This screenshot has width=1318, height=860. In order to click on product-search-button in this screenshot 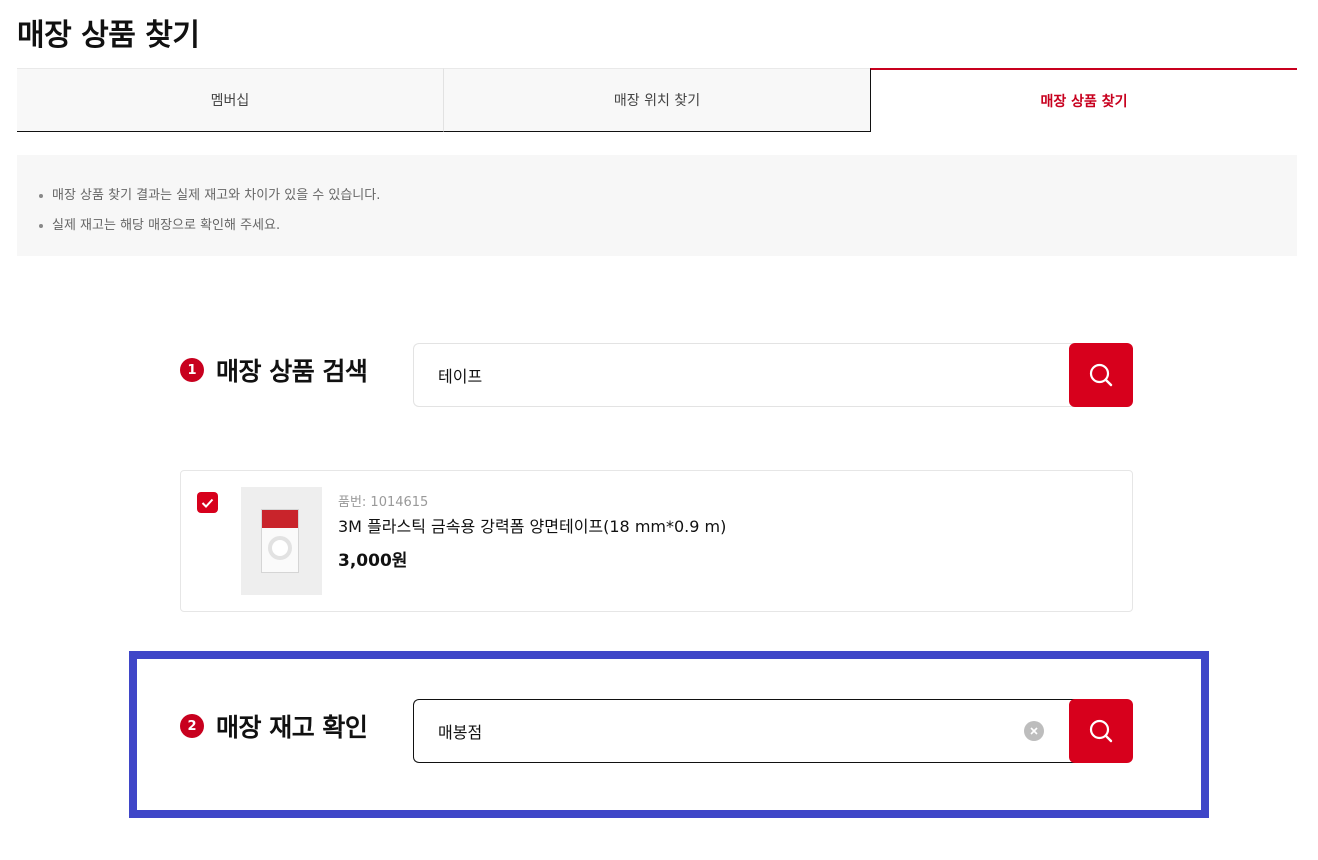, I will do `click(1101, 375)`.